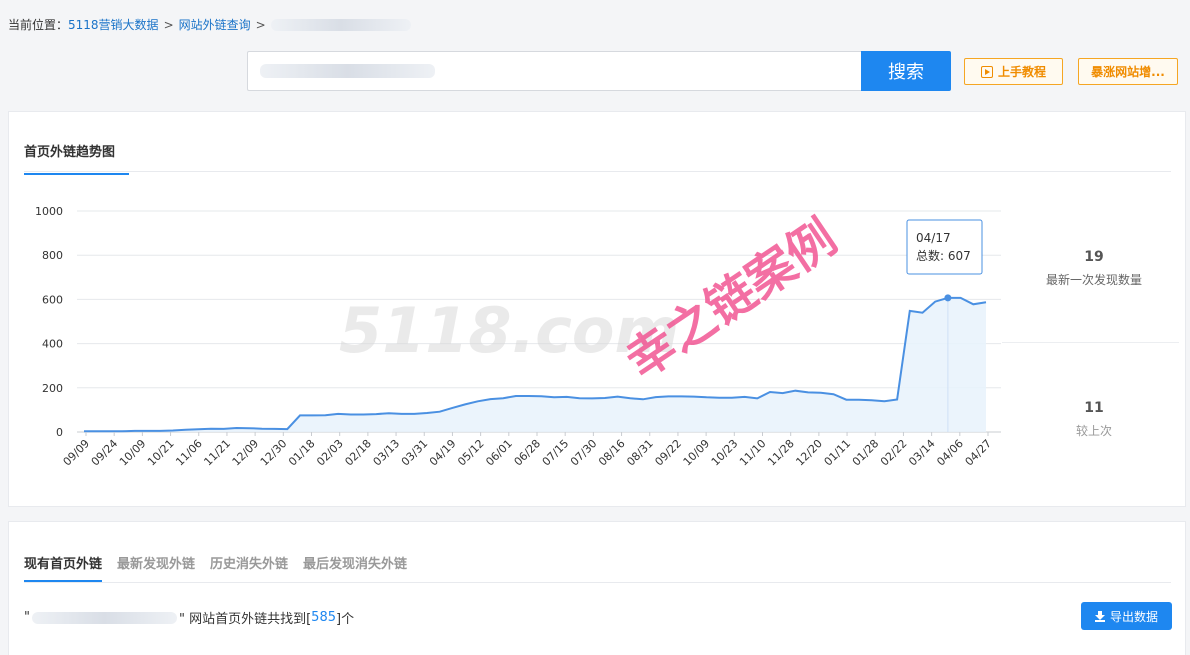  What do you see at coordinates (443, 453) in the screenshot?
I see `x-tick-label: 04/19` at bounding box center [443, 453].